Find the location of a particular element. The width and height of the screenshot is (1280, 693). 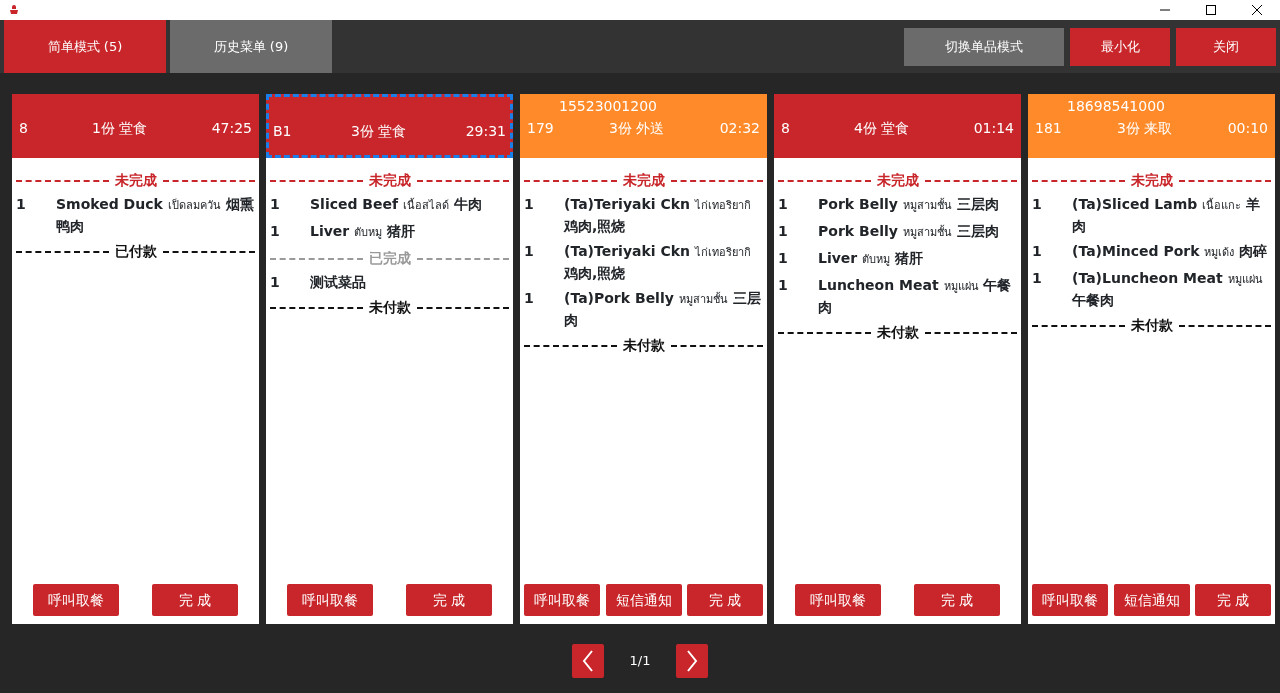

item-name: (Ta)Sliced Lamb เนื้อแกะ 羊肉 is located at coordinates (1167, 215).